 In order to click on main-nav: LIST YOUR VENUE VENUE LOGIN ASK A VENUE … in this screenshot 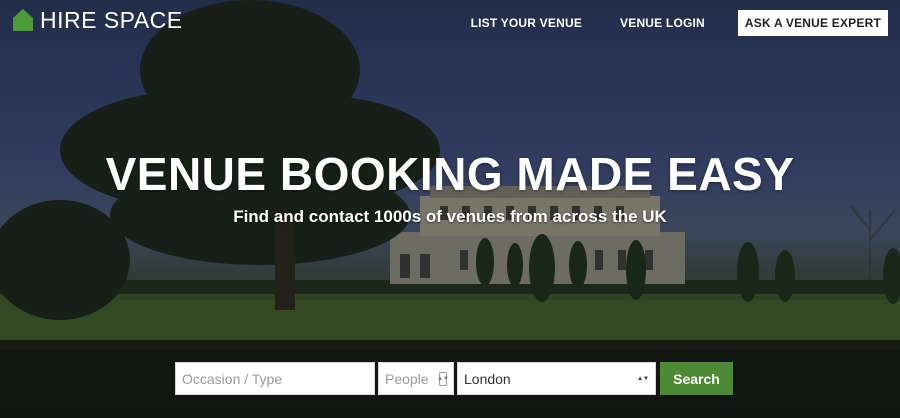, I will do `click(679, 23)`.